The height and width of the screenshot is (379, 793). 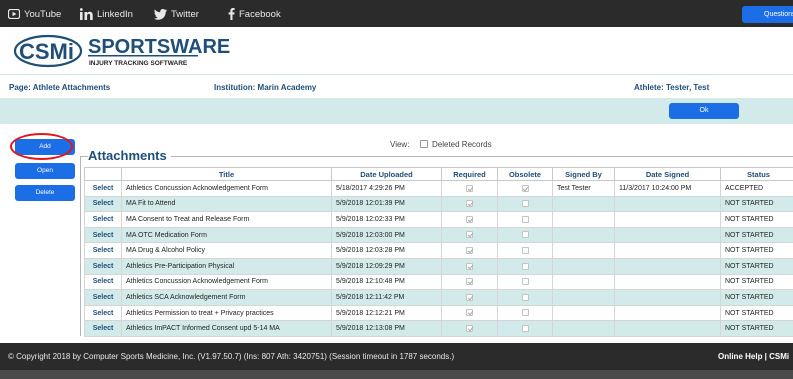 What do you see at coordinates (226, 174) in the screenshot?
I see `col-title: Title` at bounding box center [226, 174].